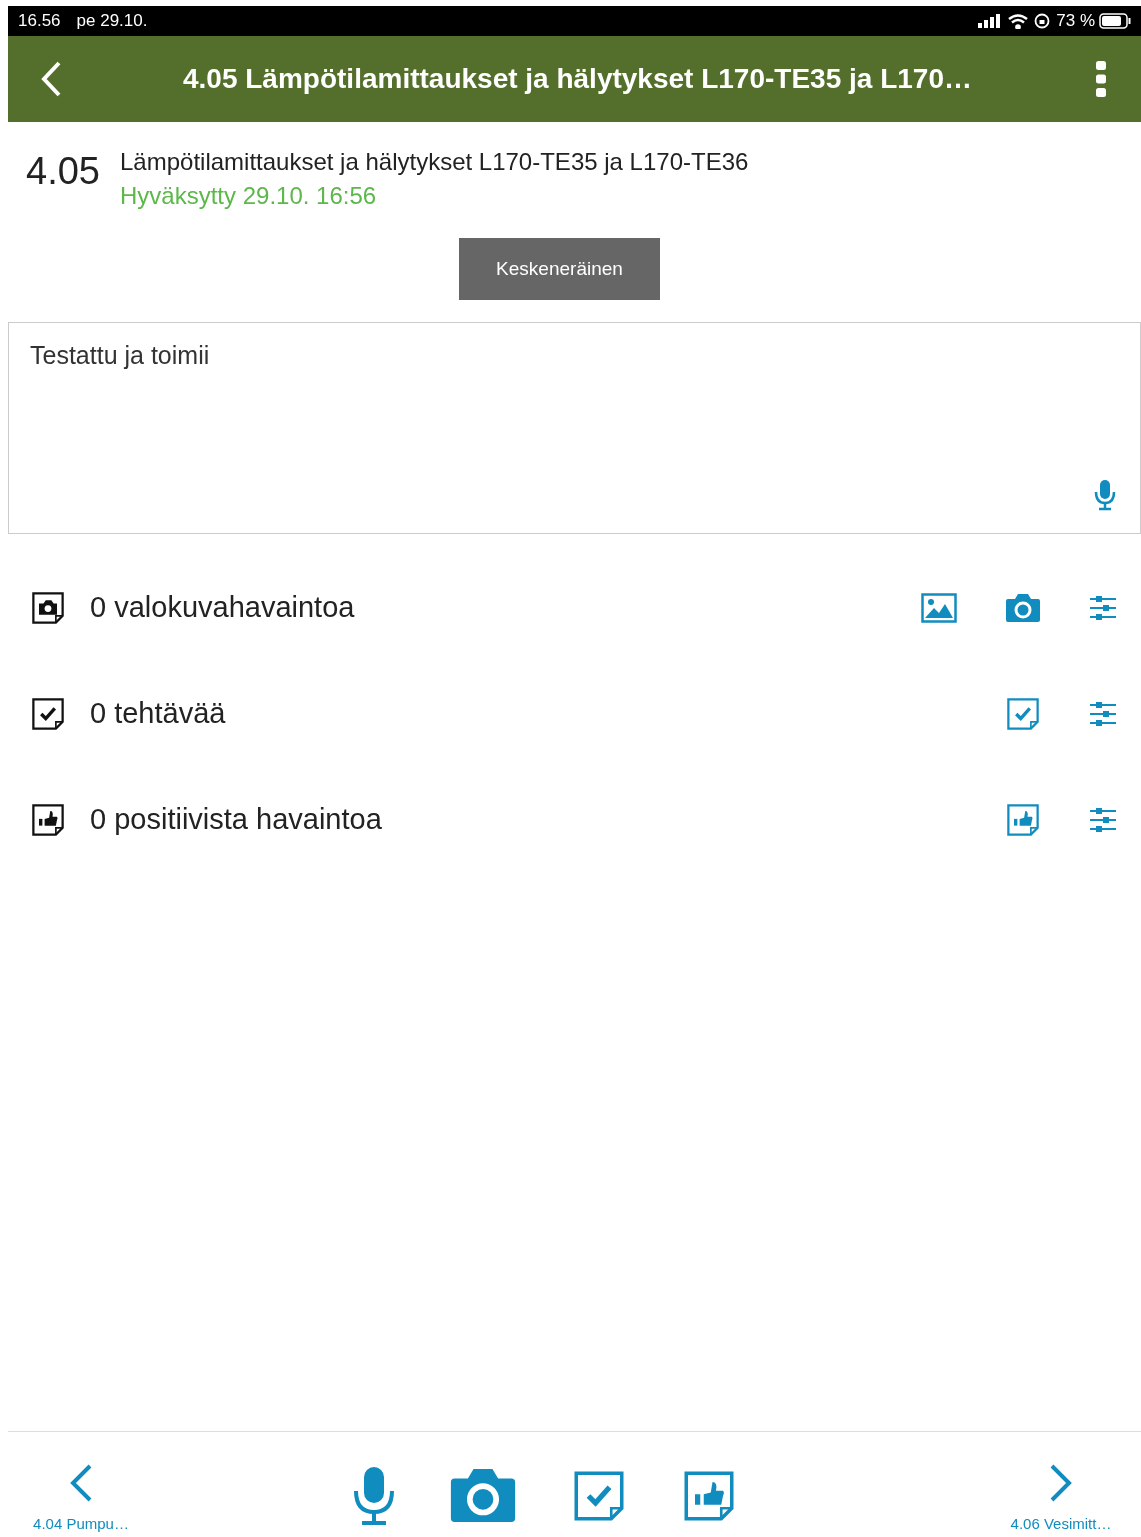 The image size is (1141, 1537). Describe the element at coordinates (559, 269) in the screenshot. I see `status-button: Keskeneräinen` at that location.